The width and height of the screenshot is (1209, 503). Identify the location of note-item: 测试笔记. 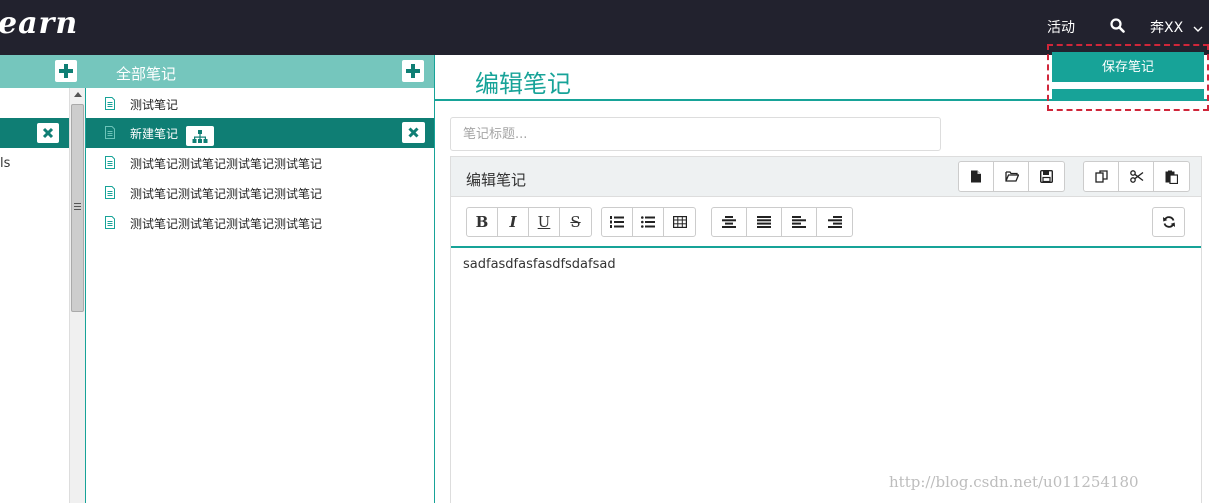
(260, 104).